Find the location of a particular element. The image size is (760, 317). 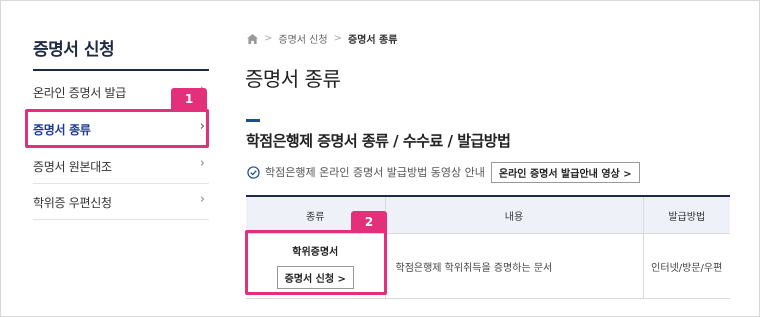

apply-certificate-button: 증명서 신청 > is located at coordinates (315, 277).